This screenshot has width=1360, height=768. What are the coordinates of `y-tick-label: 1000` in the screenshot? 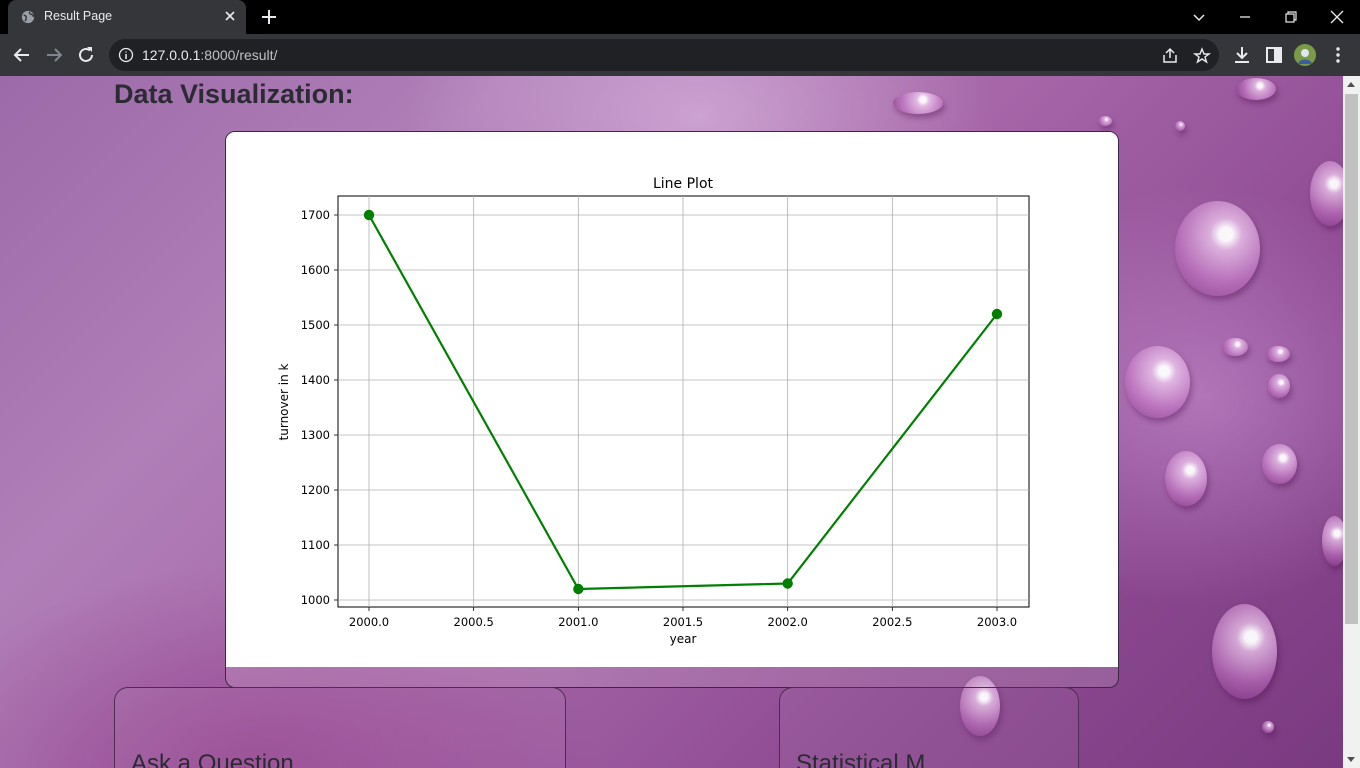 It's located at (315, 600).